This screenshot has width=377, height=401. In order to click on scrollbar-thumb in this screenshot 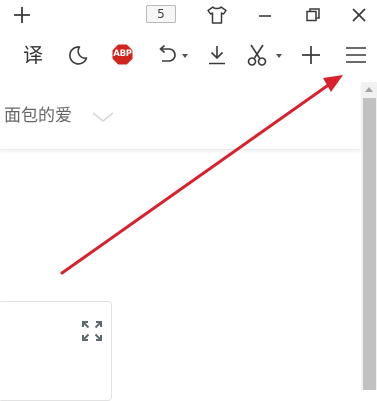, I will do `click(369, 244)`.